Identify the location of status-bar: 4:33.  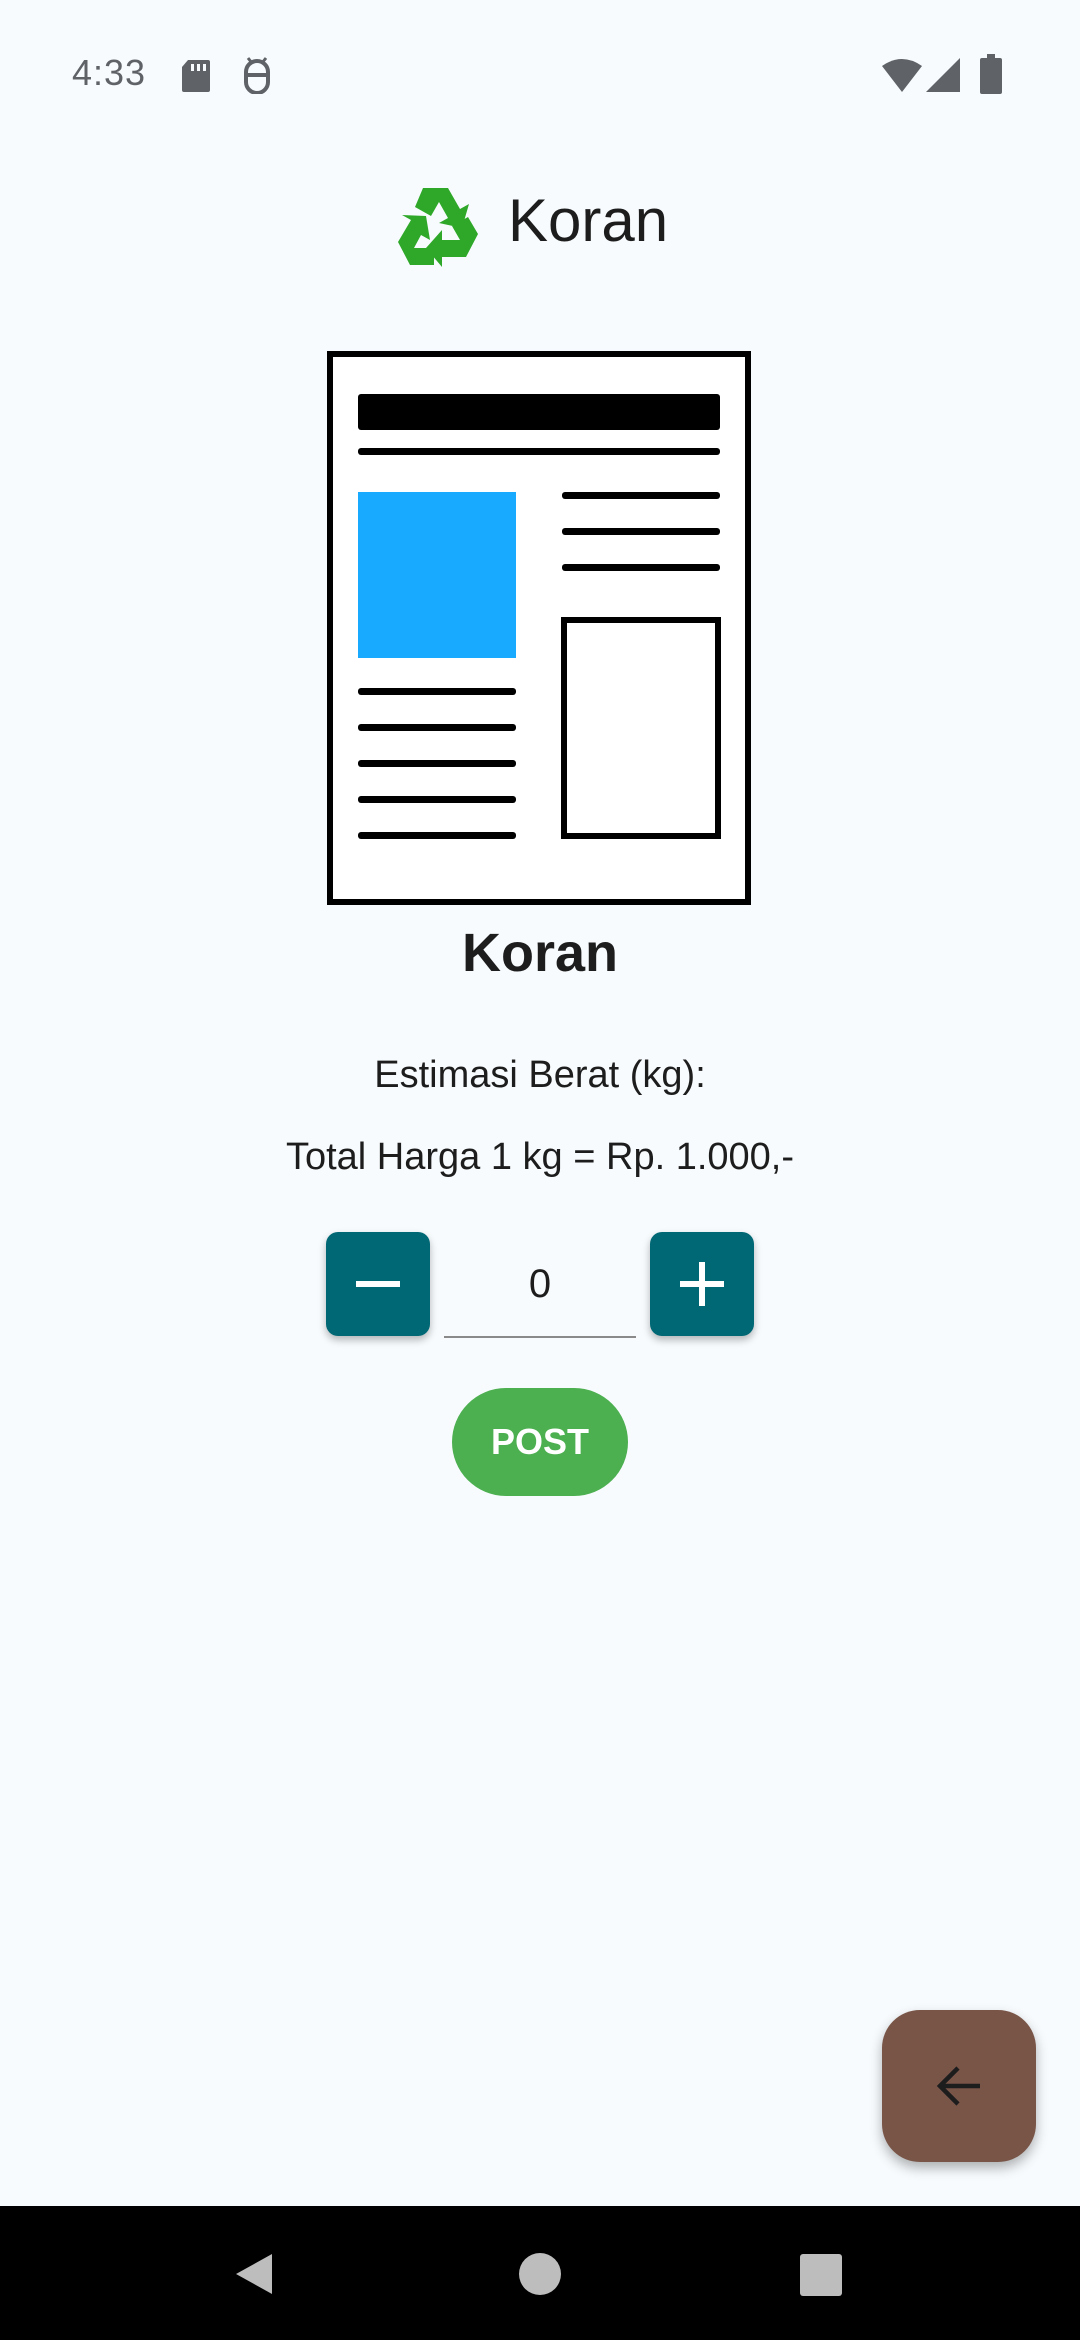
(540, 75).